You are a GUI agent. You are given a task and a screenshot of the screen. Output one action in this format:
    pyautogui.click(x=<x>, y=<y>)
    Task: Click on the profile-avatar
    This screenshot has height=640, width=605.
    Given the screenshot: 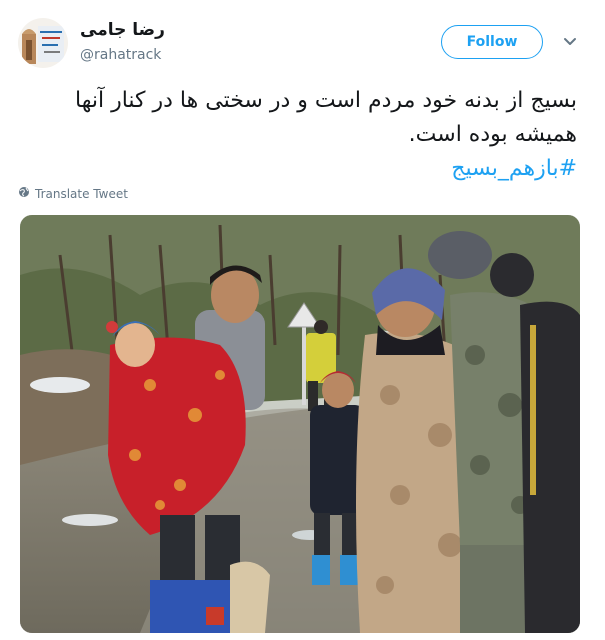 What is the action you would take?
    pyautogui.click(x=43, y=43)
    